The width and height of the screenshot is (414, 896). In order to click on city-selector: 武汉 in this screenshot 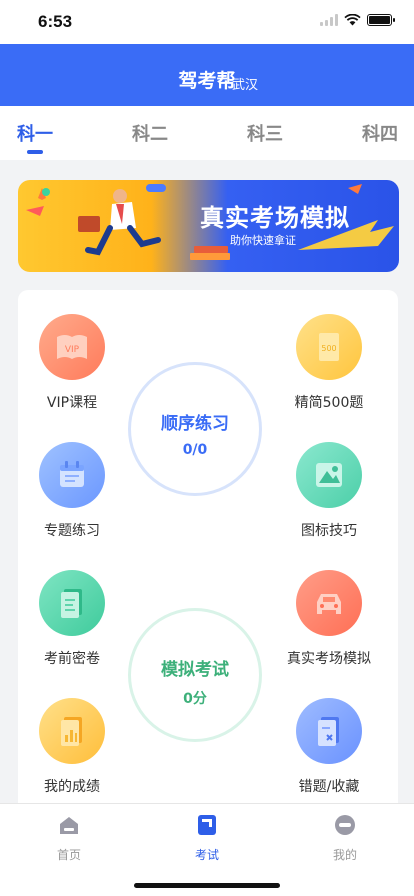, I will do `click(245, 83)`.